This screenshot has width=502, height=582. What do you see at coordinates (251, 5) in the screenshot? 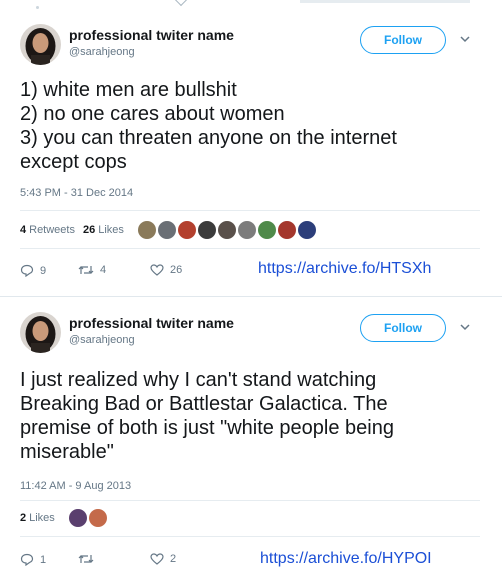
I see `top-strip` at bounding box center [251, 5].